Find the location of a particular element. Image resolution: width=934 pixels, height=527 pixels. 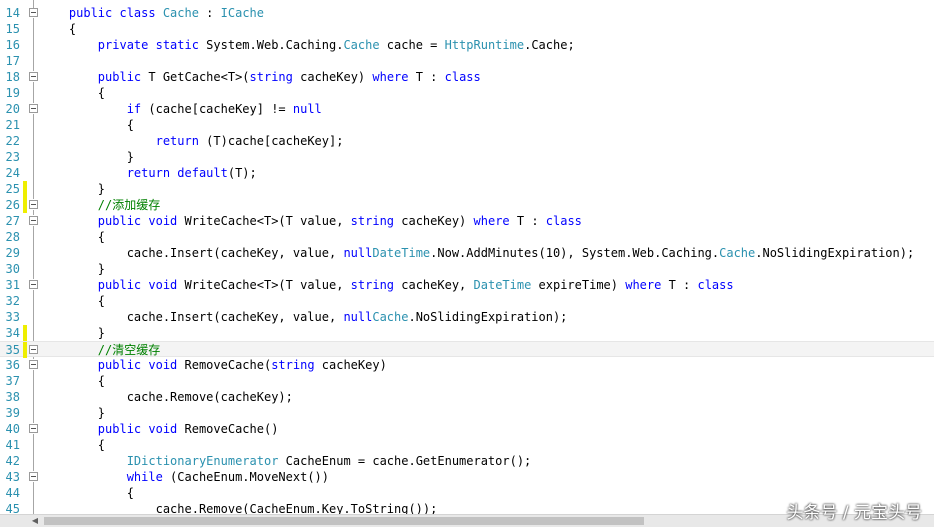

line-number: 16 is located at coordinates (12, 45).